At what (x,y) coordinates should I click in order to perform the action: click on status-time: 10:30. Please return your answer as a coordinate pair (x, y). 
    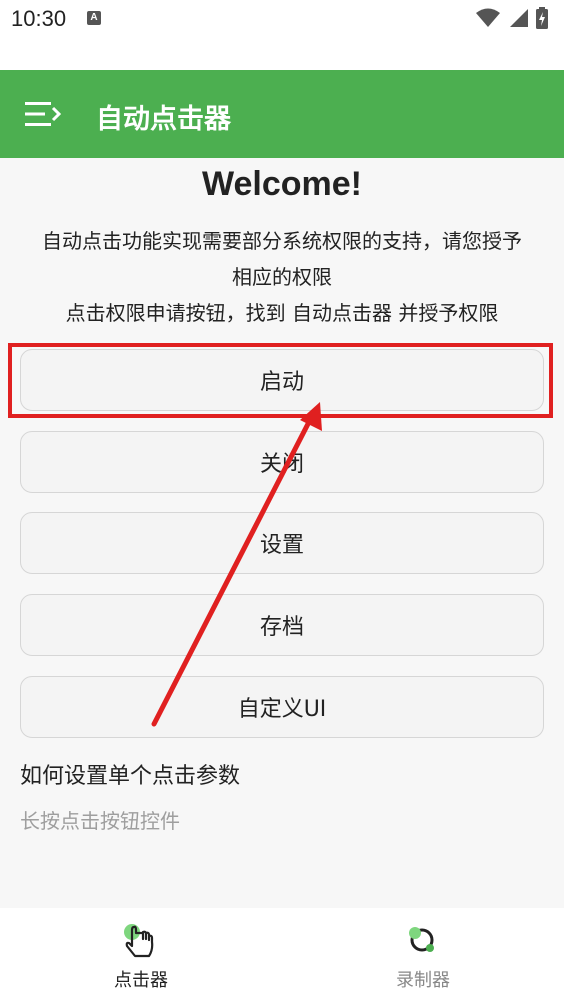
    Looking at the image, I should click on (39, 18).